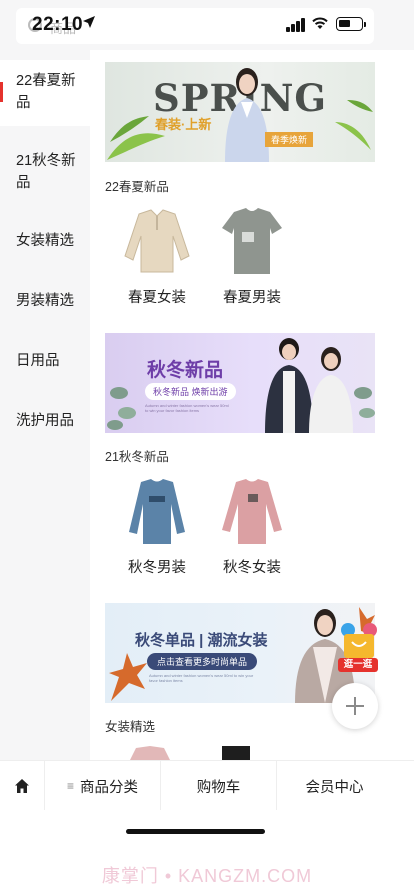 The width and height of the screenshot is (414, 896). What do you see at coordinates (207, 876) in the screenshot?
I see `watermark: 康掌门 • KANGZM.COM` at bounding box center [207, 876].